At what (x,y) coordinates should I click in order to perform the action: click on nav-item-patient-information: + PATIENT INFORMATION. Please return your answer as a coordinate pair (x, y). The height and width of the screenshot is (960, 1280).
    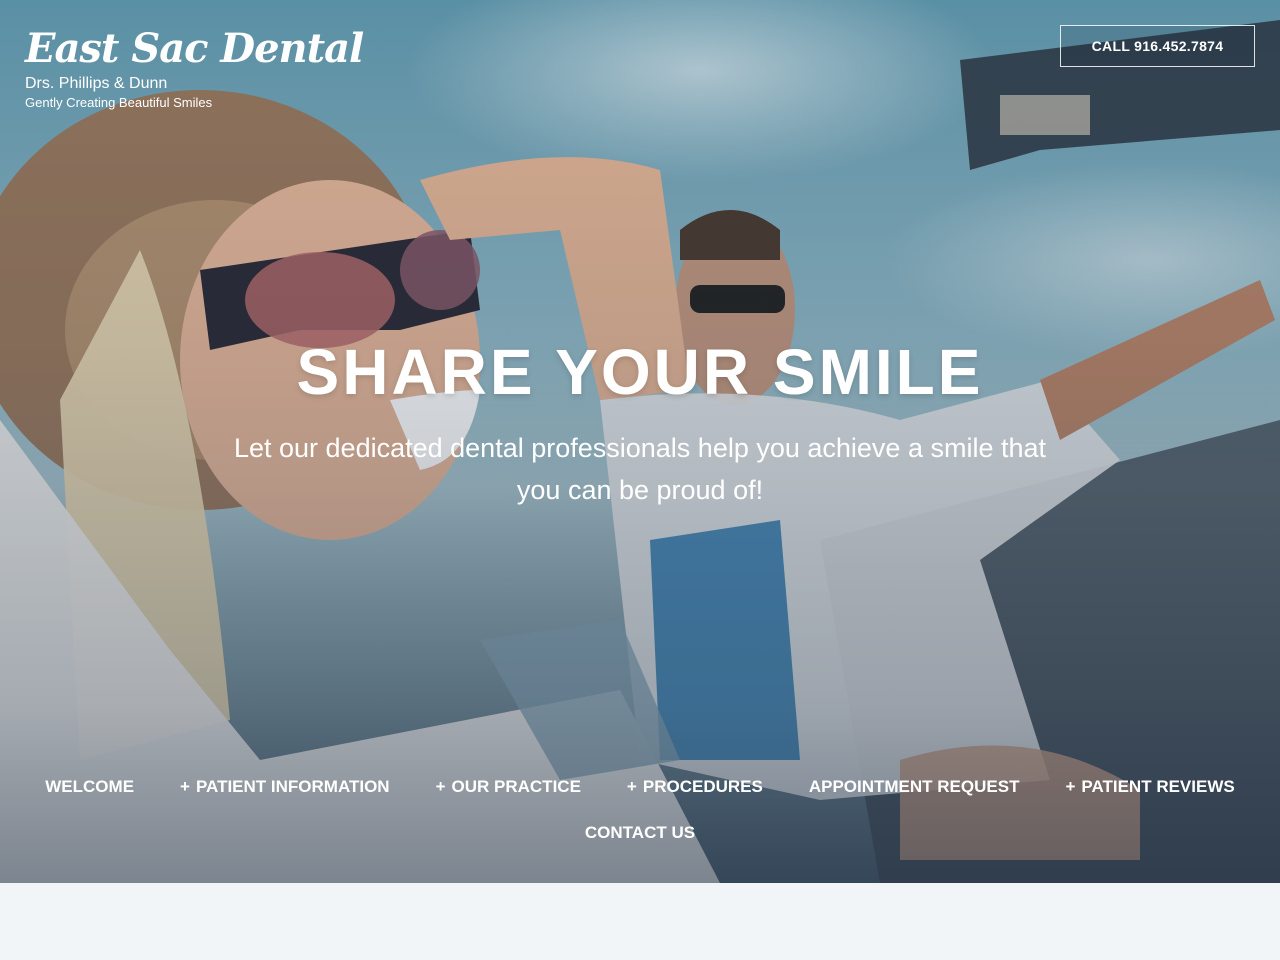
    Looking at the image, I should click on (285, 787).